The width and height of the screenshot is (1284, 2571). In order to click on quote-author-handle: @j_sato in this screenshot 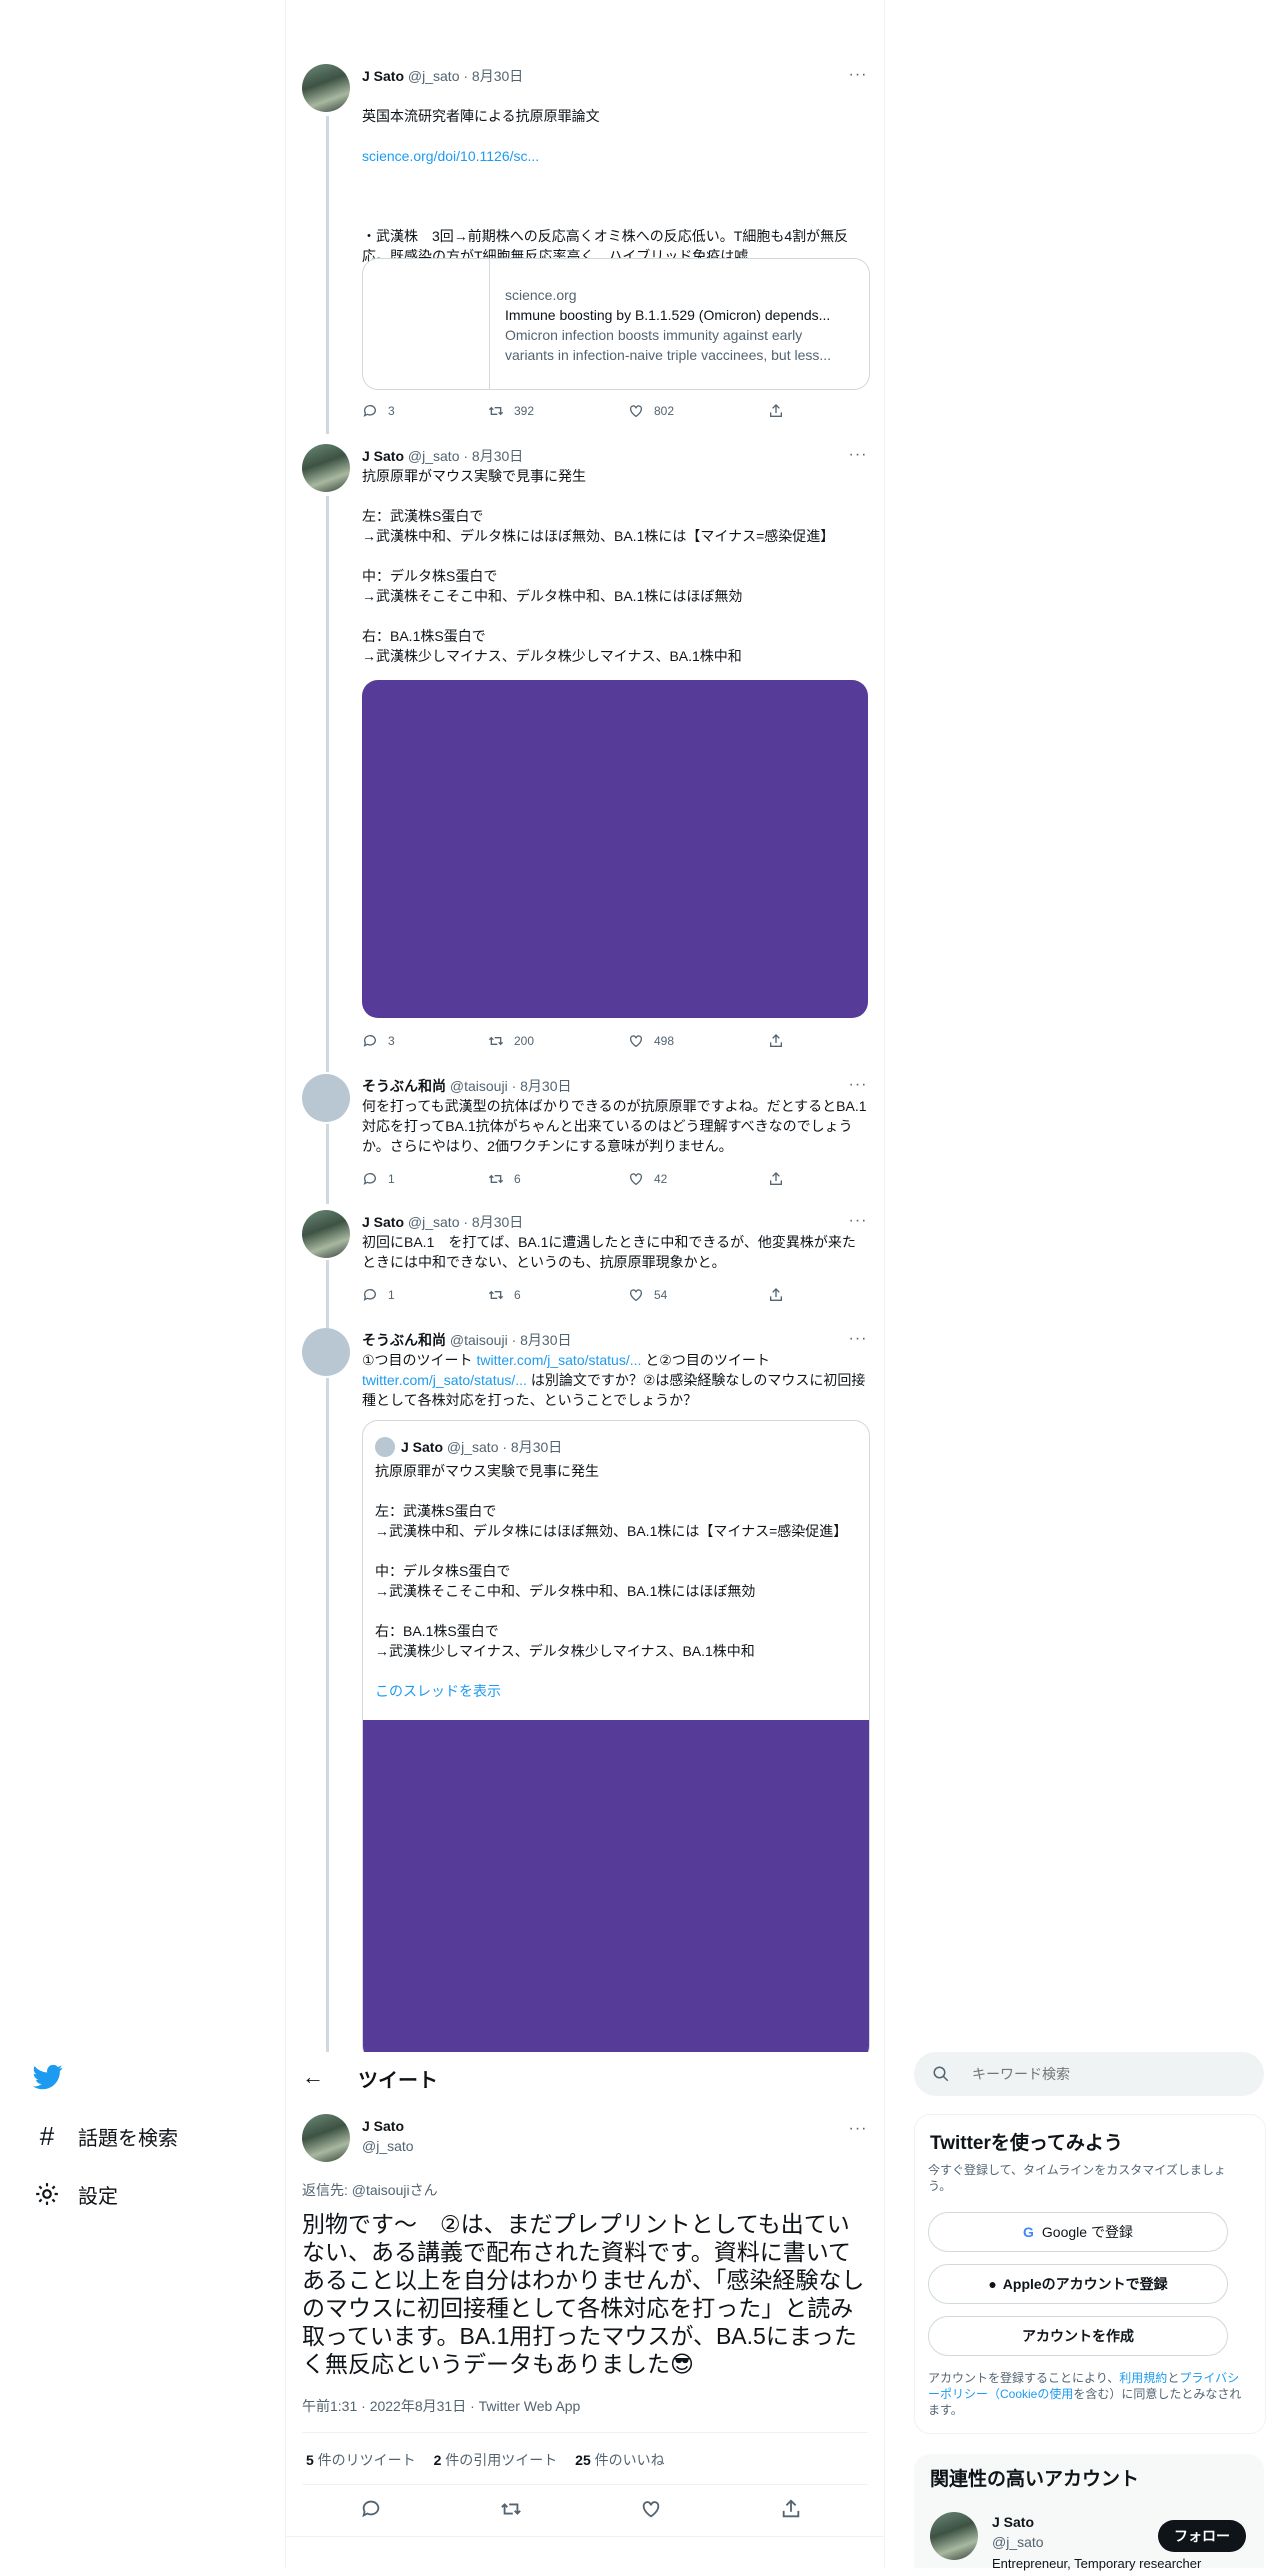, I will do `click(472, 1447)`.